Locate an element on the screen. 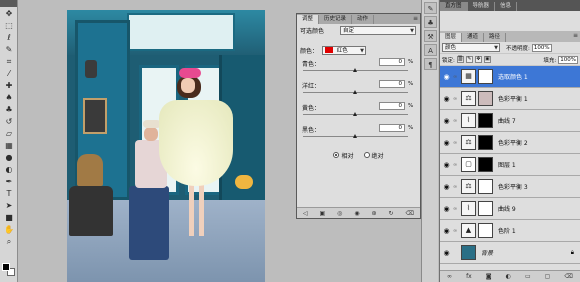  return-to-list-icon: ◁ is located at coordinates (305, 213).